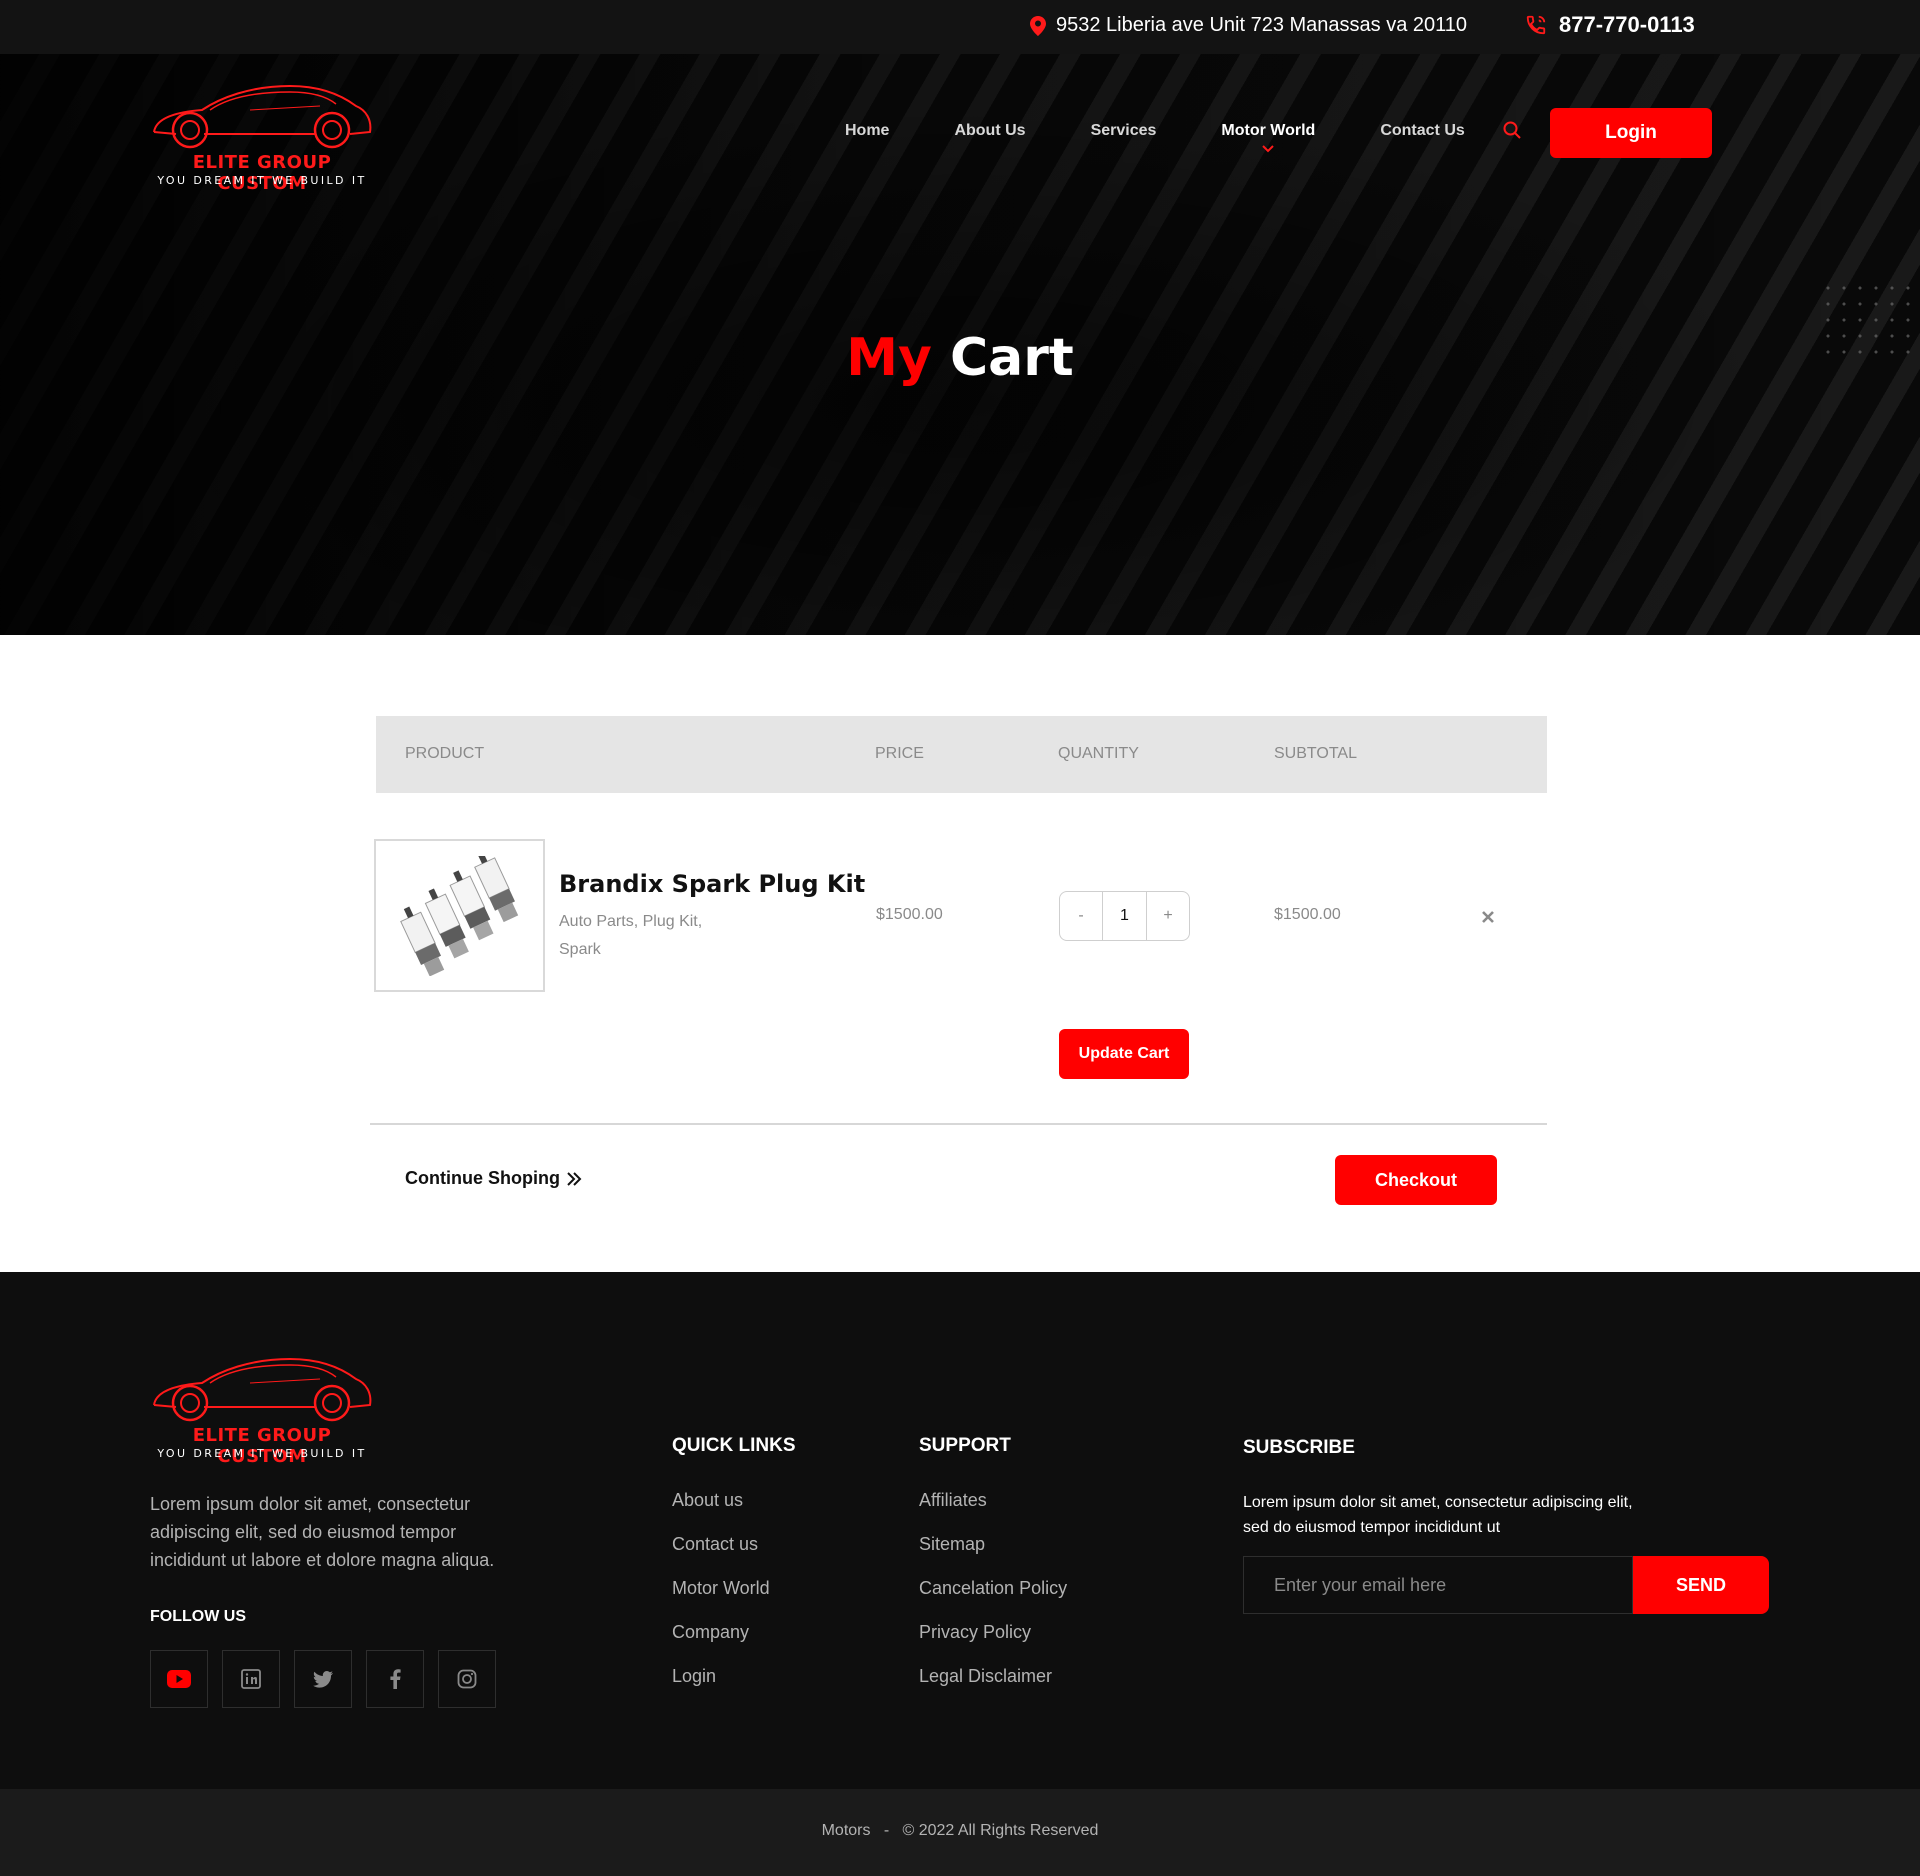 This screenshot has width=1920, height=1876. Describe the element at coordinates (262, 180) in the screenshot. I see `logo-tagline: YOU DREAM IT WE BUILD IT` at that location.